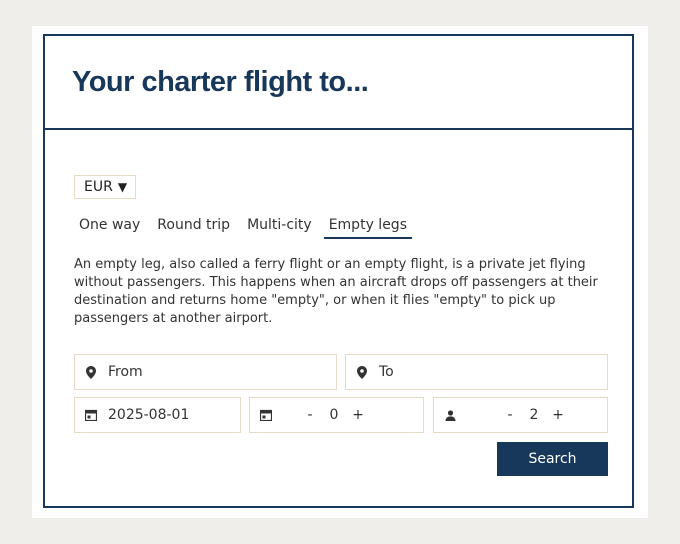 This screenshot has height=544, width=680. I want to click on caret-down-icon: ▼, so click(122, 187).